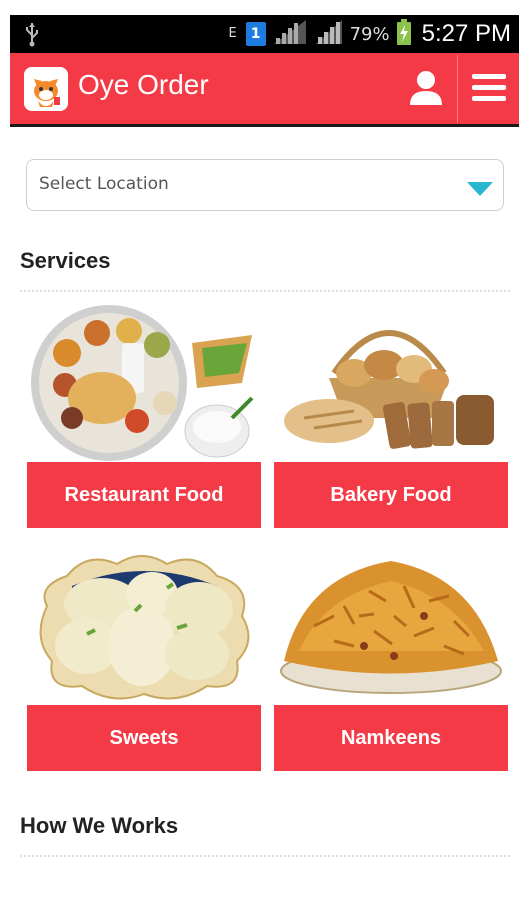 The width and height of the screenshot is (527, 900). What do you see at coordinates (144, 383) in the screenshot?
I see `restaurant-food-image` at bounding box center [144, 383].